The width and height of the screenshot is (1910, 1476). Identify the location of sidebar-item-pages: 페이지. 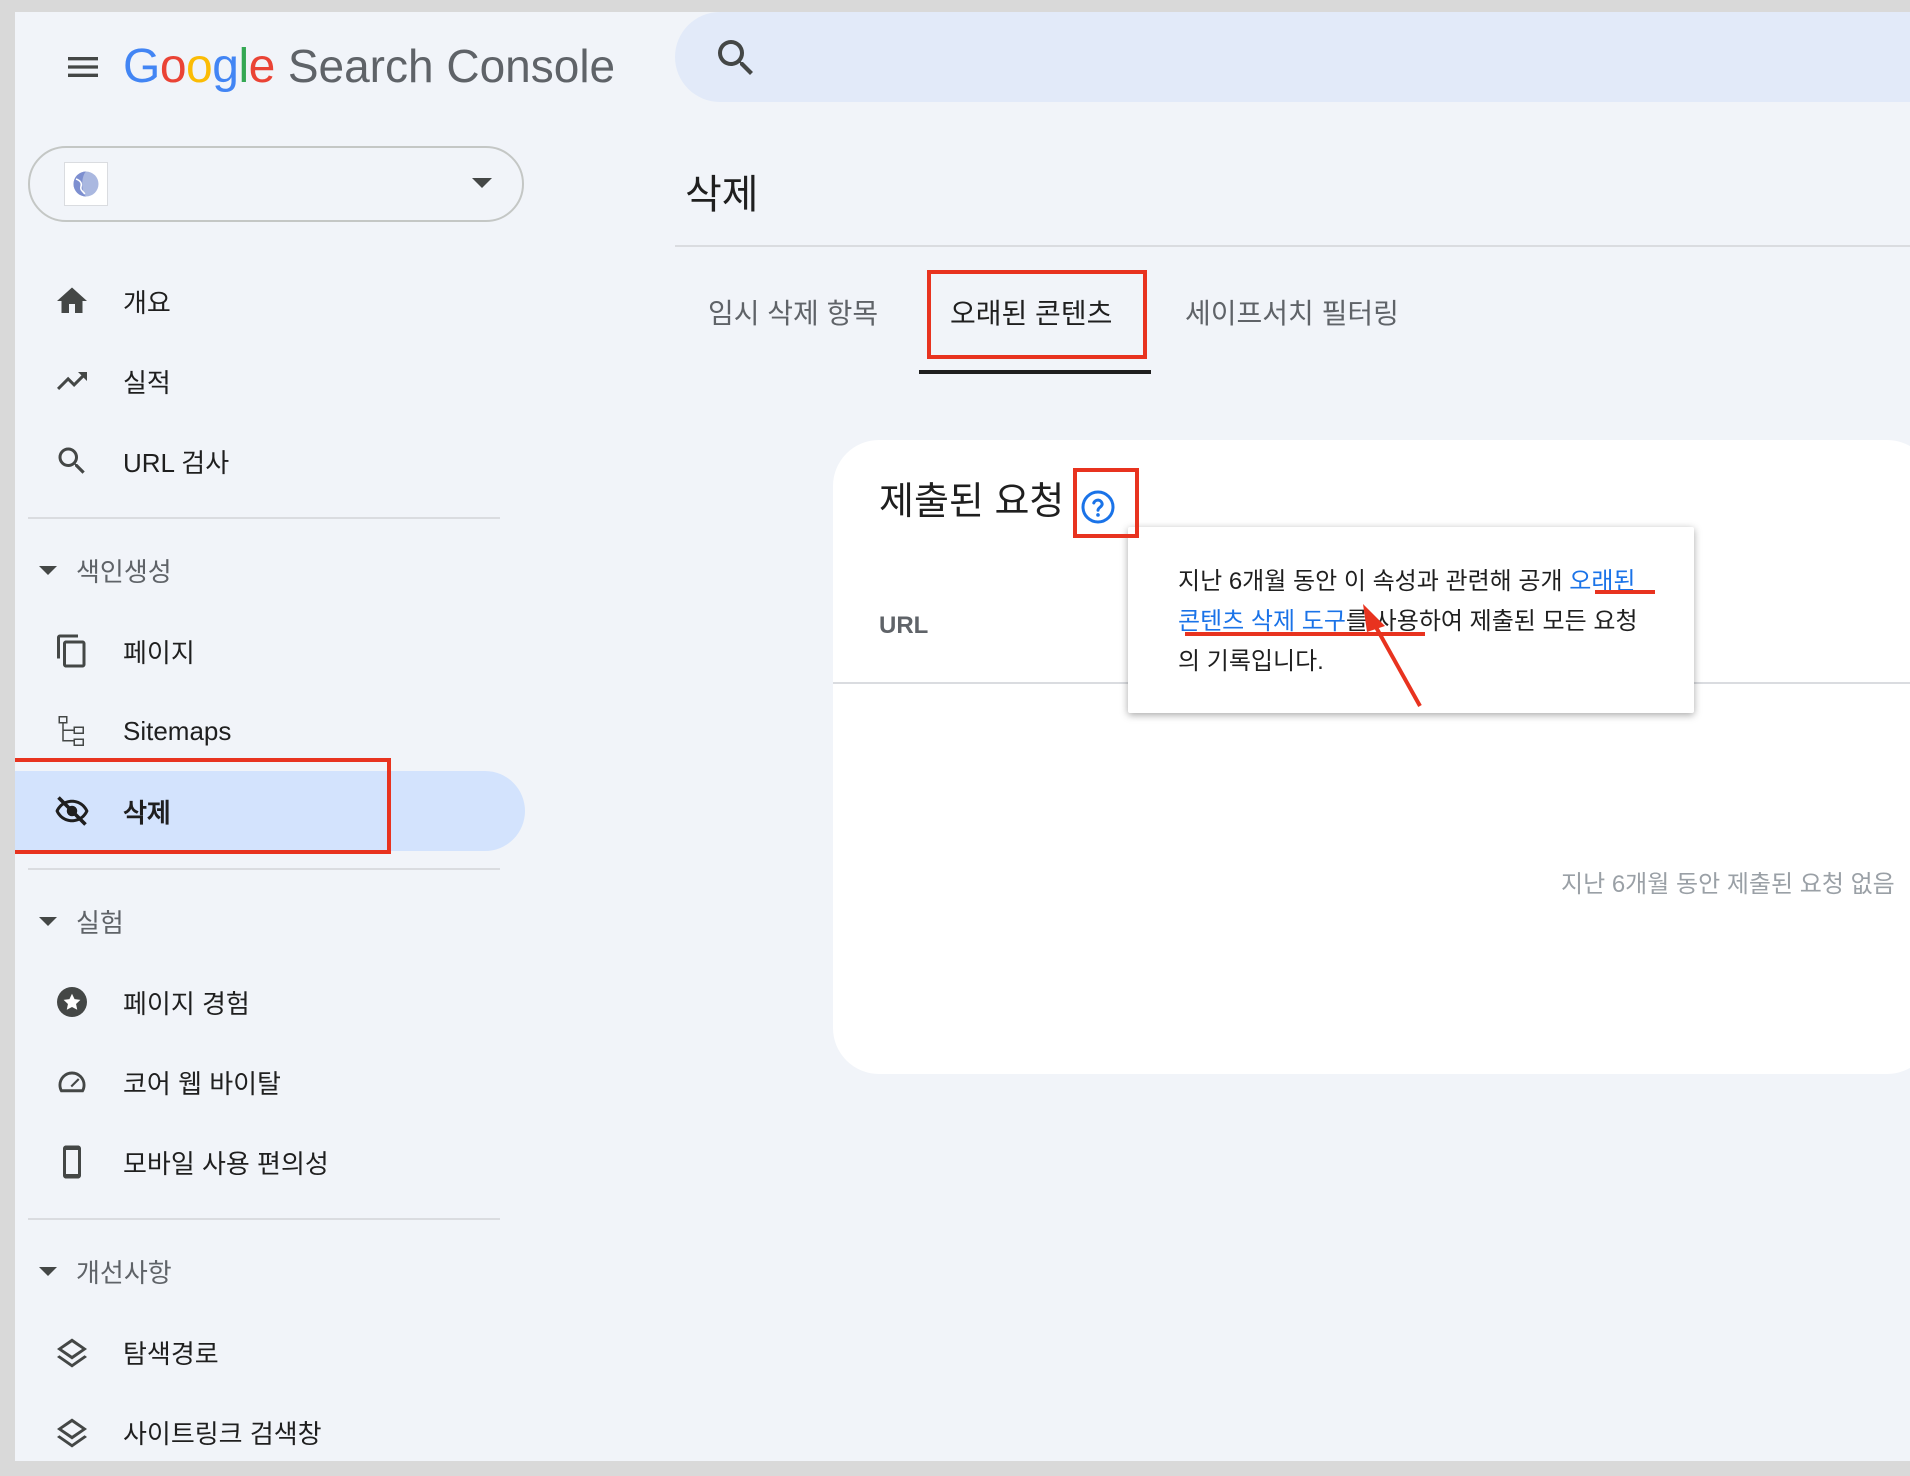
(270, 651).